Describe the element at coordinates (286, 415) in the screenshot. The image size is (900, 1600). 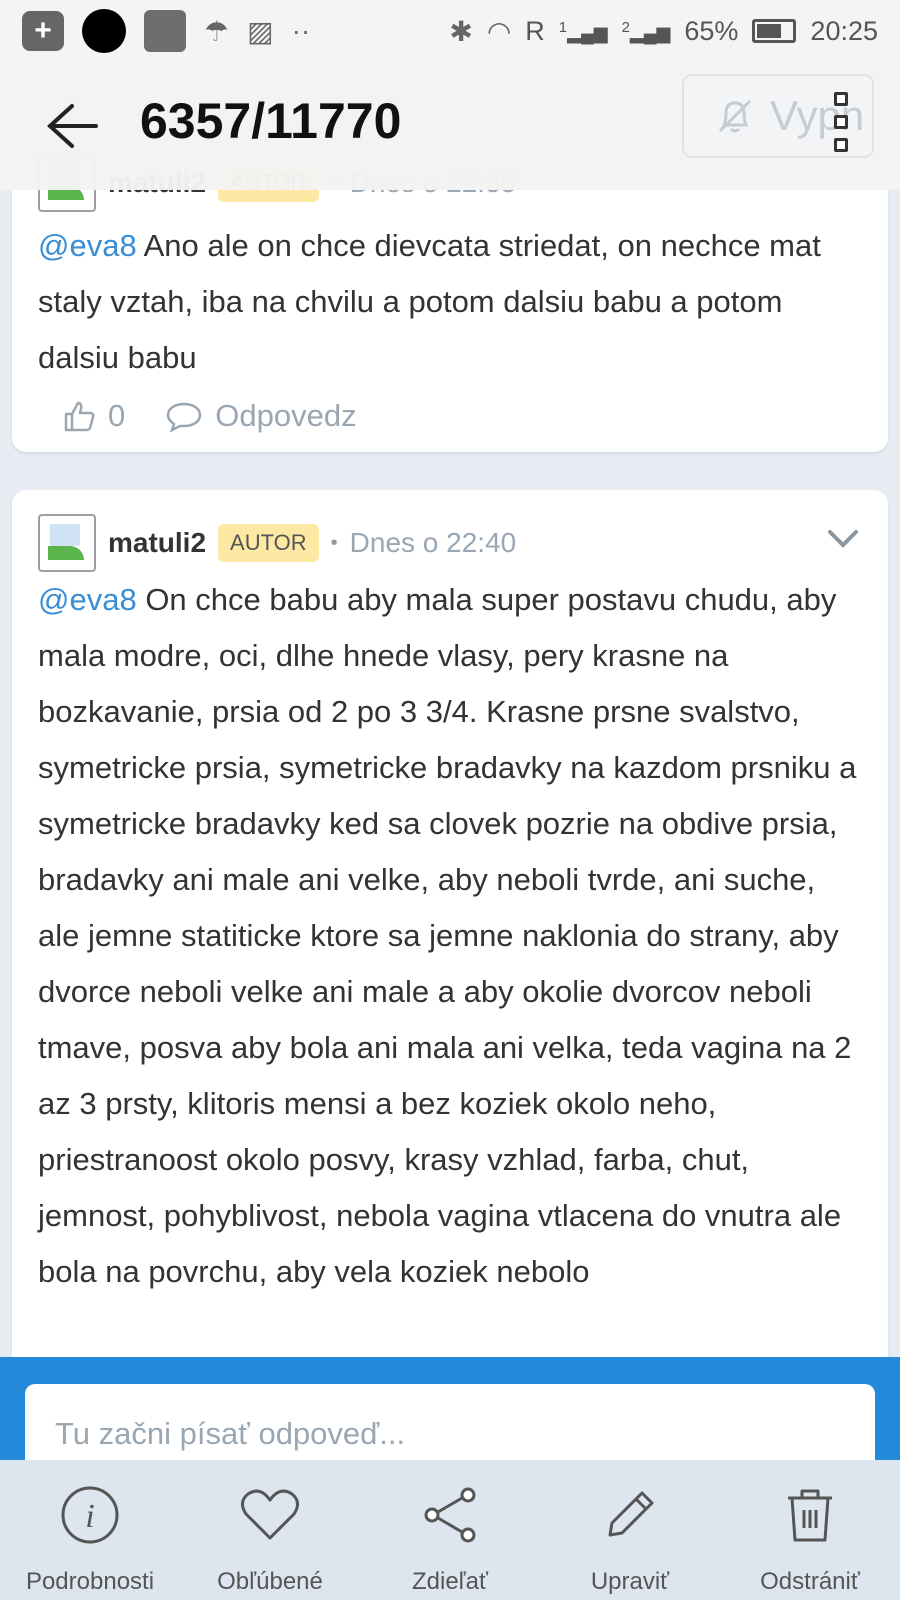
I see `reply-label: Odpovedz` at that location.